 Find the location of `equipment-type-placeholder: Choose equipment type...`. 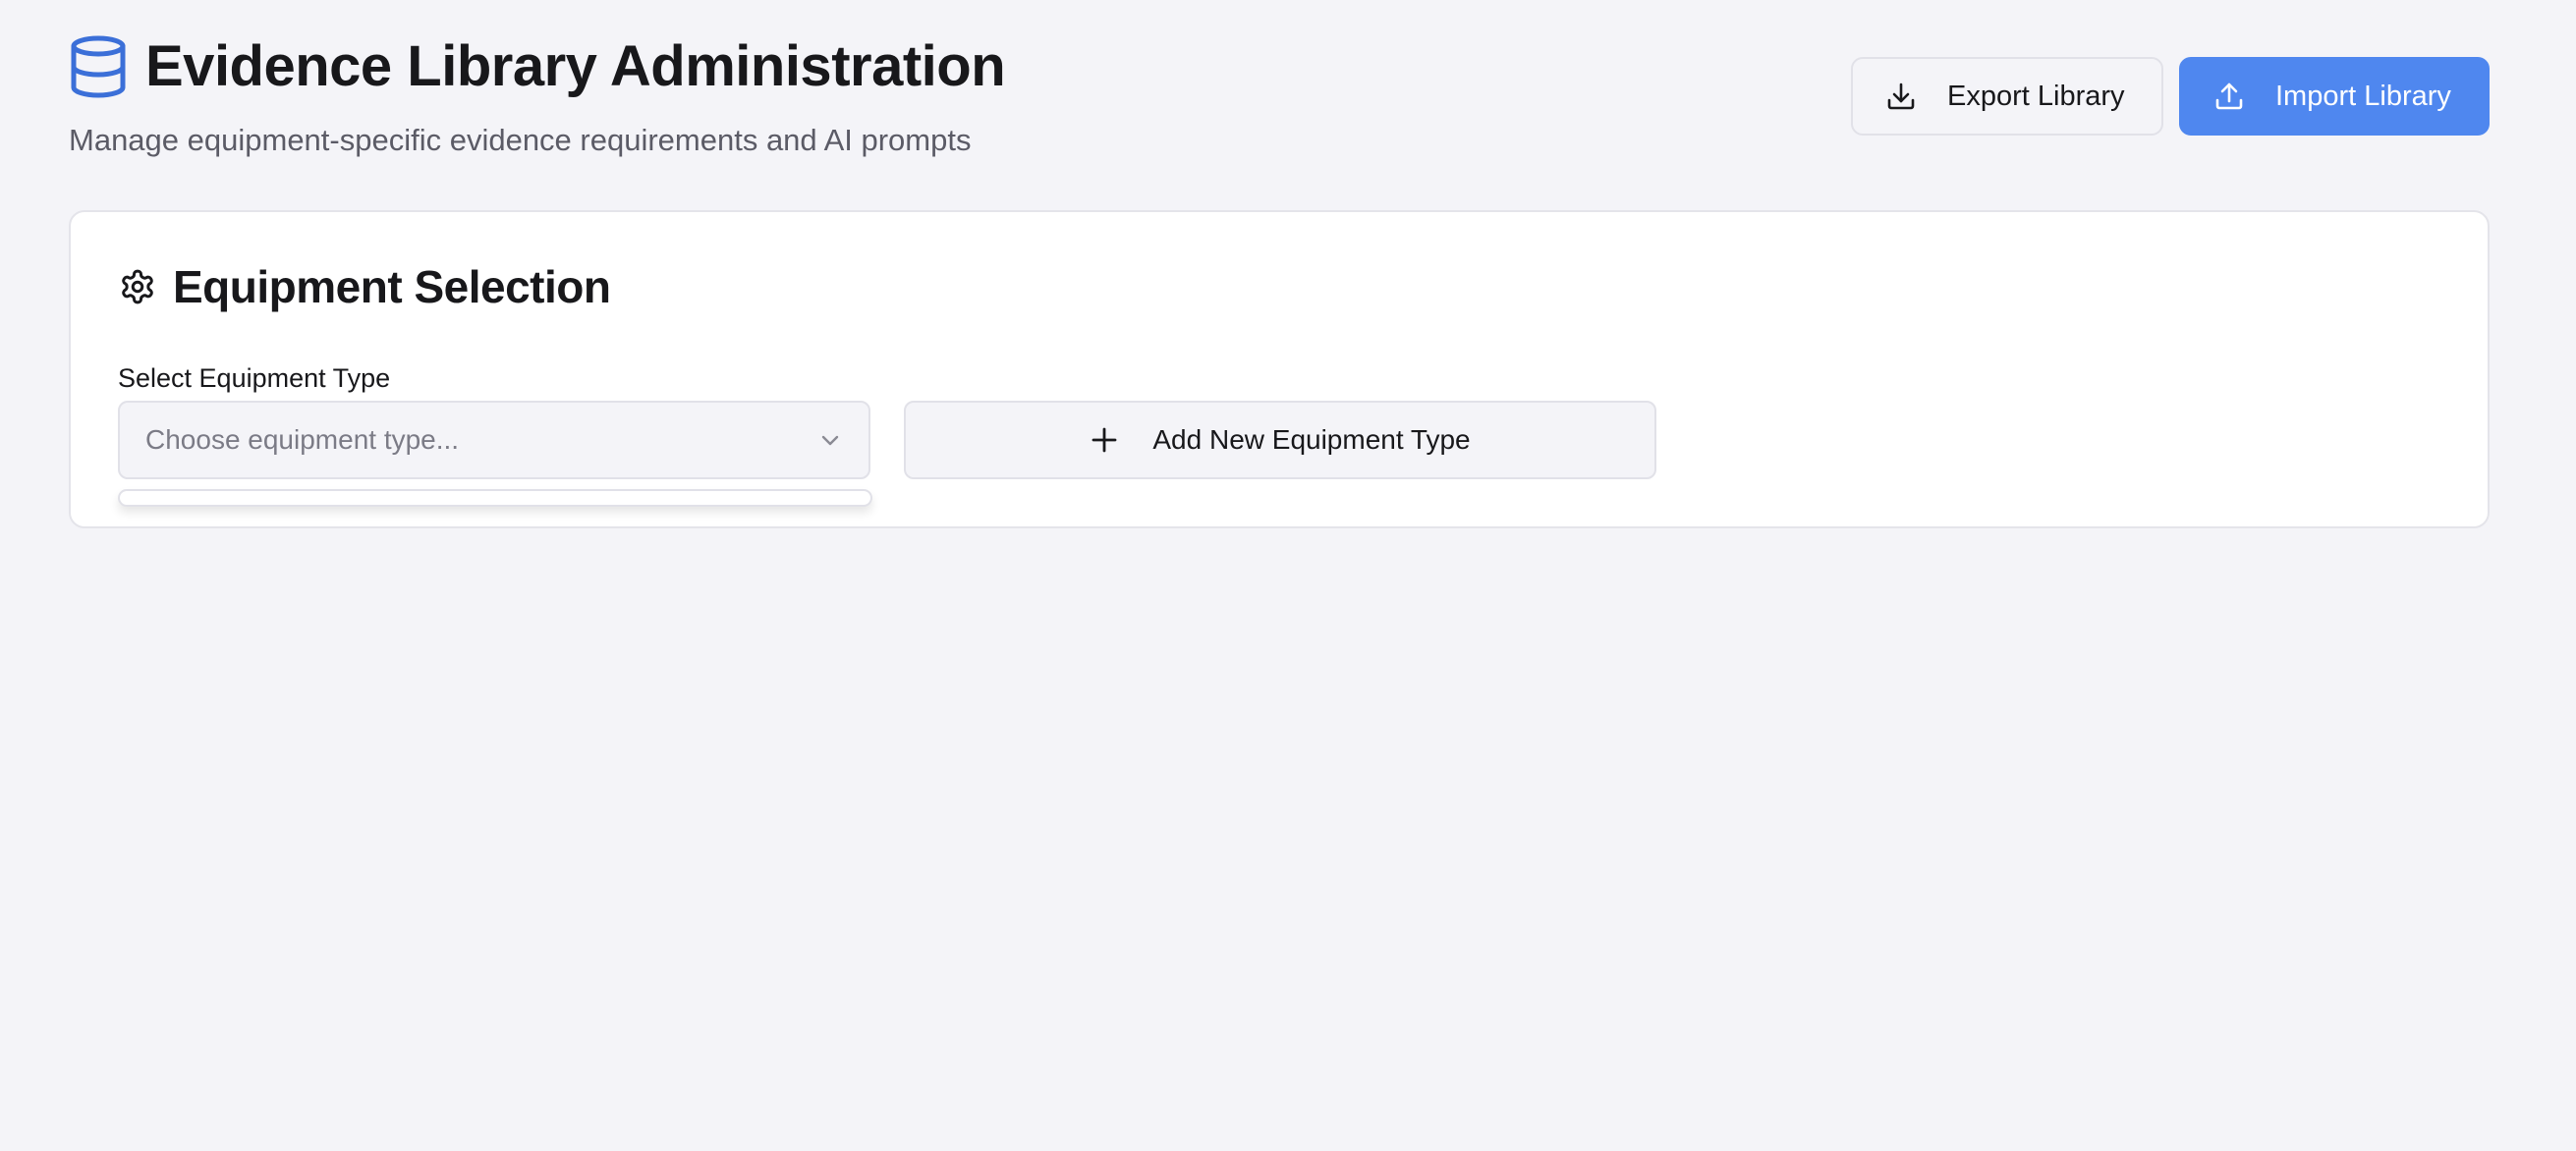

equipment-type-placeholder: Choose equipment type... is located at coordinates (302, 440).